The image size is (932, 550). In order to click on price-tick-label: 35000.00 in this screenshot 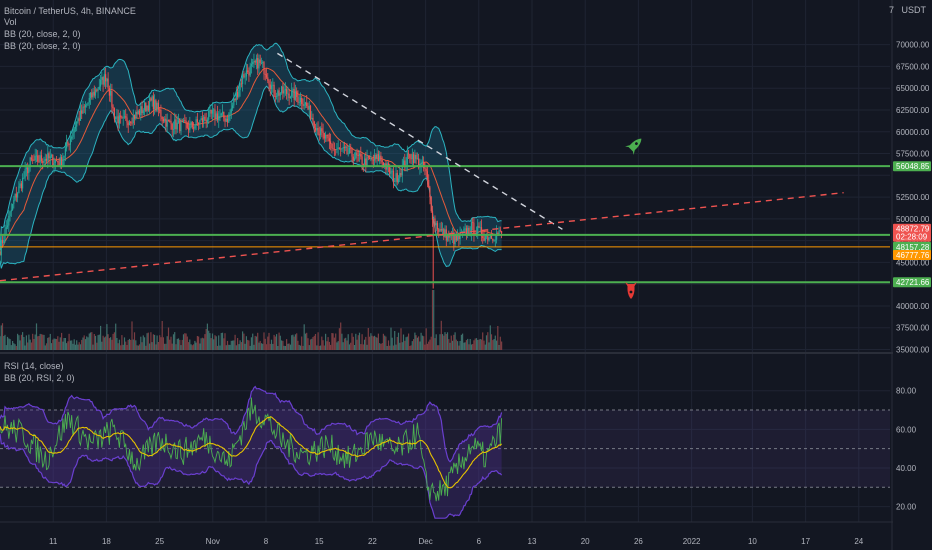, I will do `click(913, 350)`.